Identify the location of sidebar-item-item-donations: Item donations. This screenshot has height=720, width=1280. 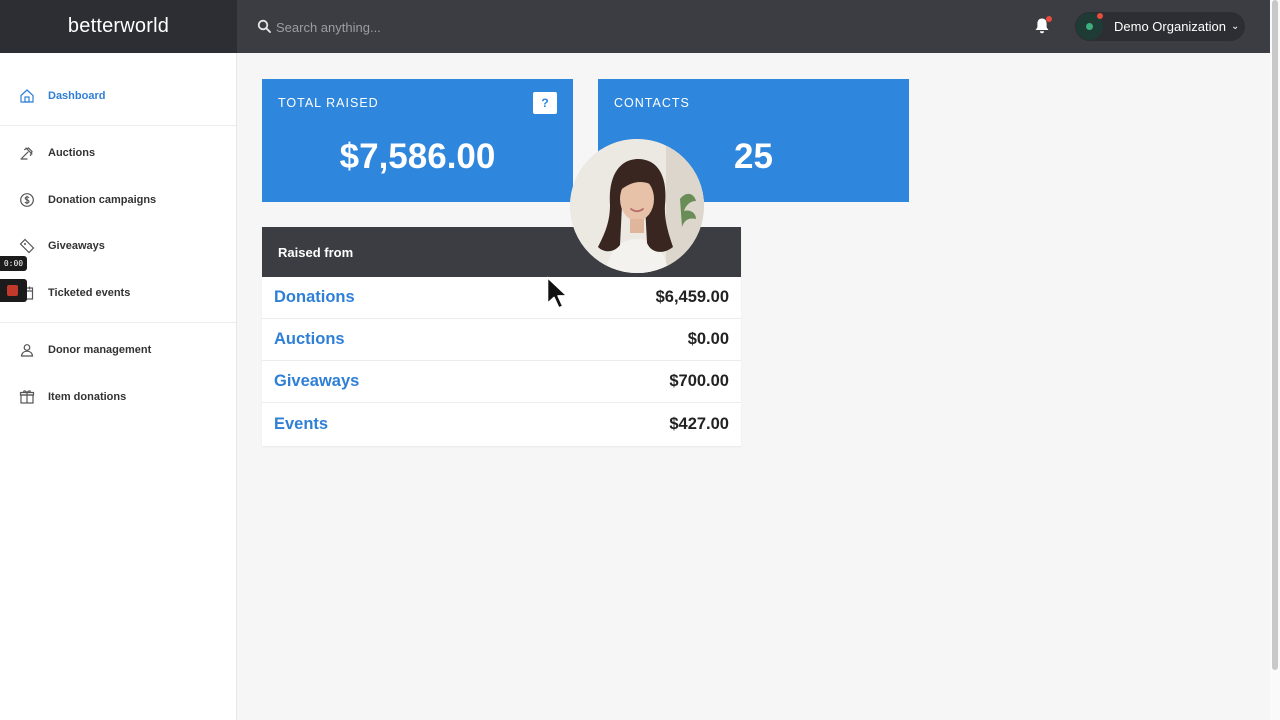
(118, 397).